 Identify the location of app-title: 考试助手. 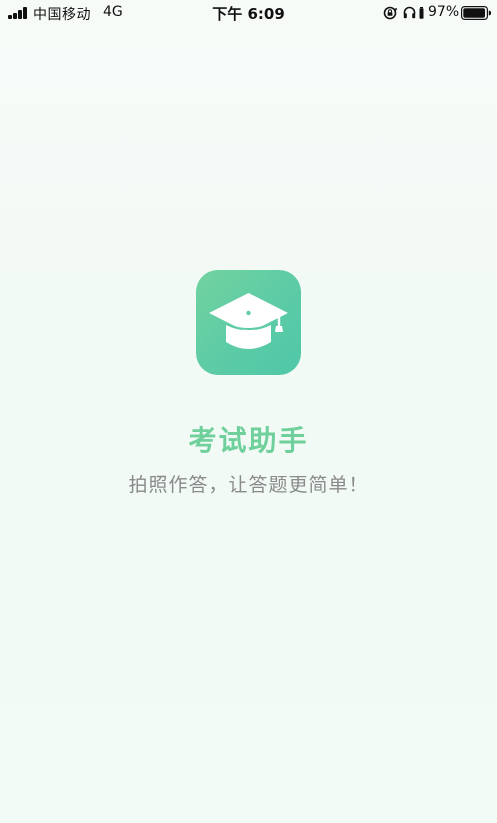
(248, 440).